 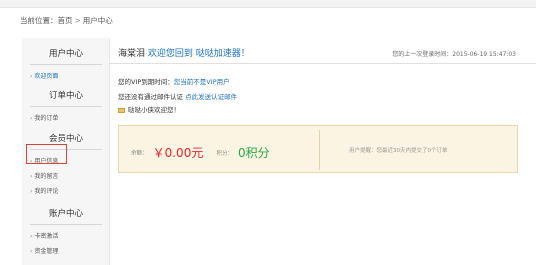 I want to click on sidebar-section-account-center: 账户中心 › 卡密激活 › 资金管理, so click(x=66, y=231).